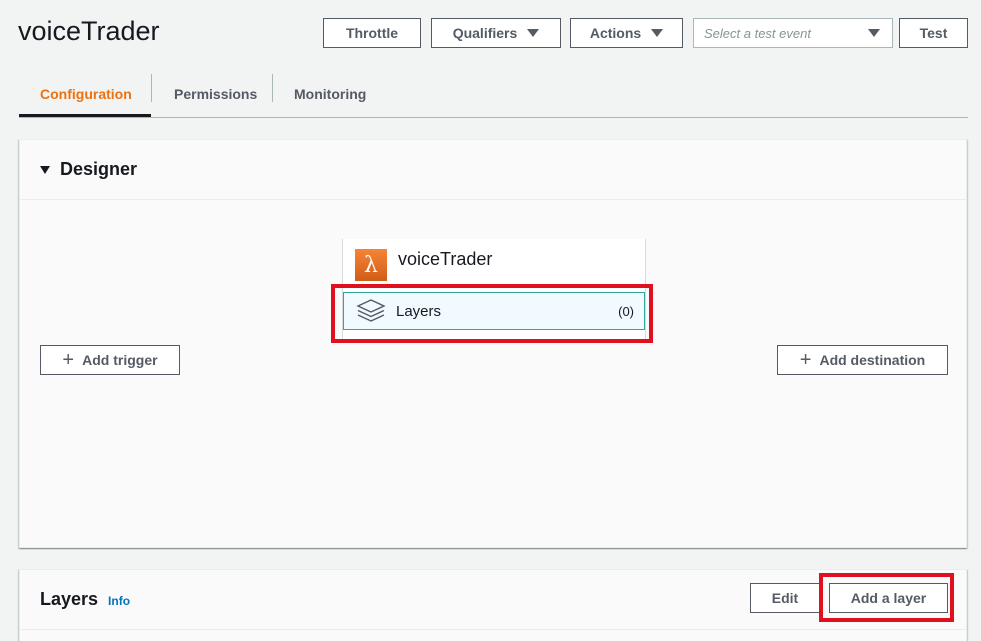 The height and width of the screenshot is (641, 981). Describe the element at coordinates (872, 360) in the screenshot. I see `add-destination-label: Add destination` at that location.